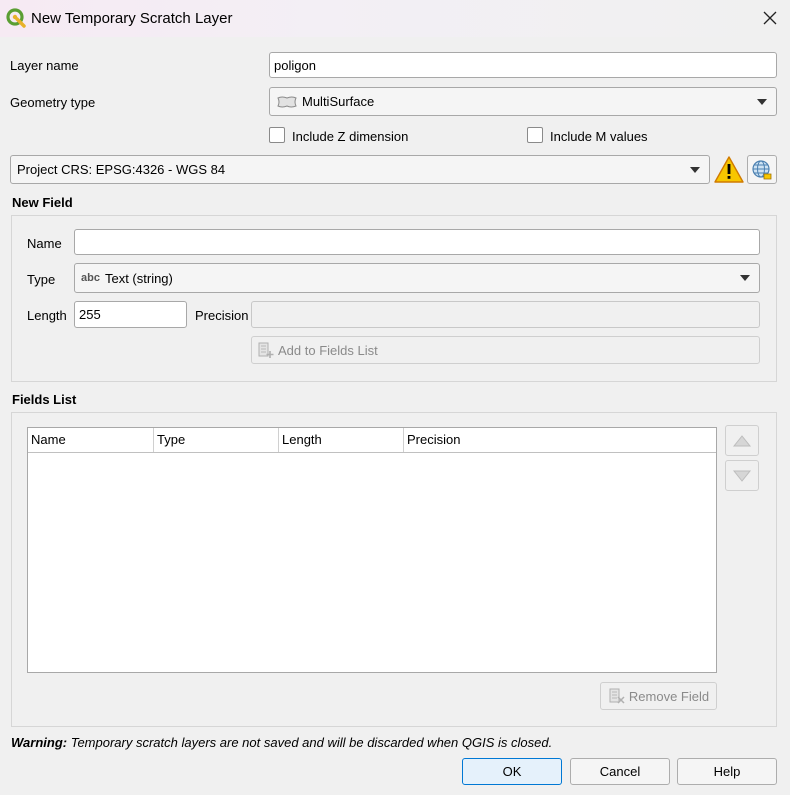 Image resolution: width=790 pixels, height=795 pixels. What do you see at coordinates (53, 102) in the screenshot?
I see `geometry-type-label: Geometry type` at bounding box center [53, 102].